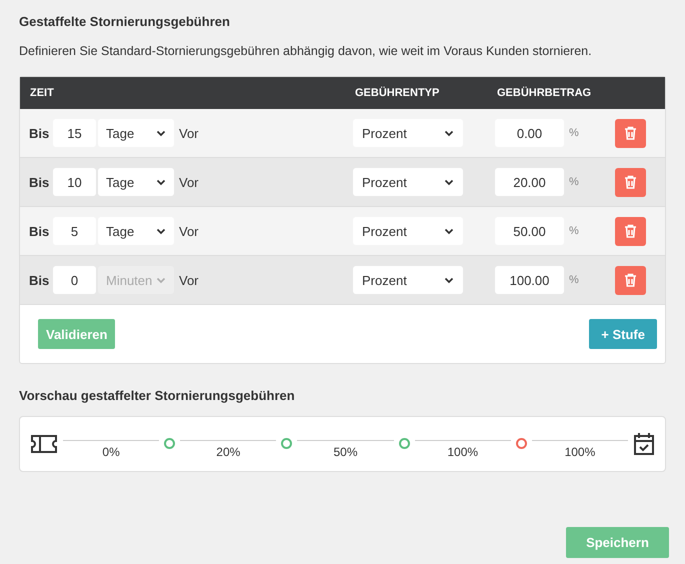  Describe the element at coordinates (529, 182) in the screenshot. I see `fee-field: 20.00` at that location.